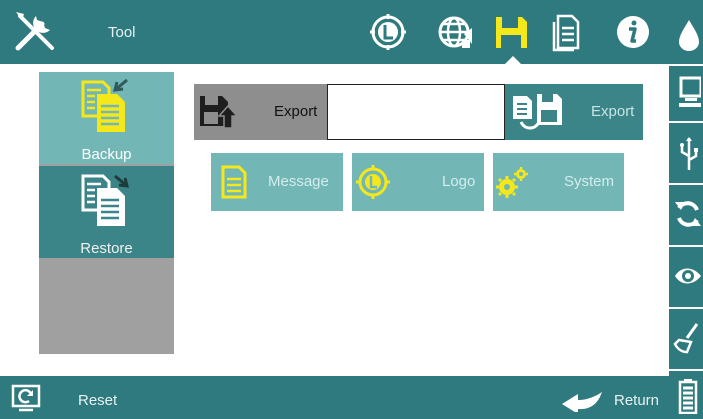 This screenshot has height=419, width=703. Describe the element at coordinates (512, 182) in the screenshot. I see `gears-icon` at that location.